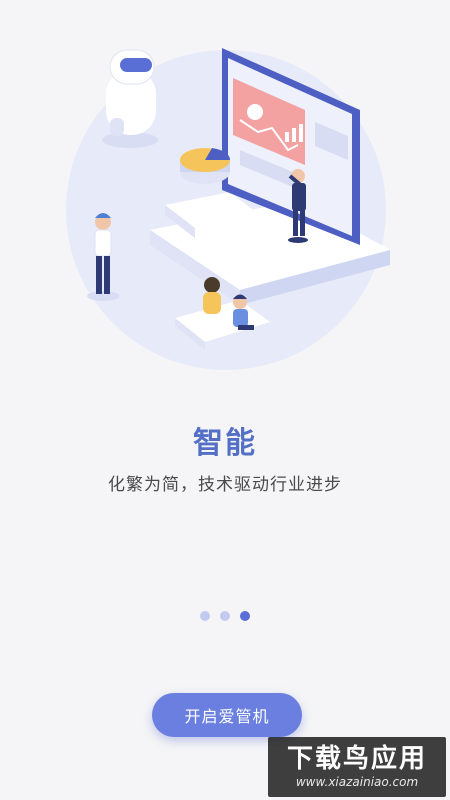 The width and height of the screenshot is (450, 800). What do you see at coordinates (245, 616) in the screenshot?
I see `page-dot-3-active` at bounding box center [245, 616].